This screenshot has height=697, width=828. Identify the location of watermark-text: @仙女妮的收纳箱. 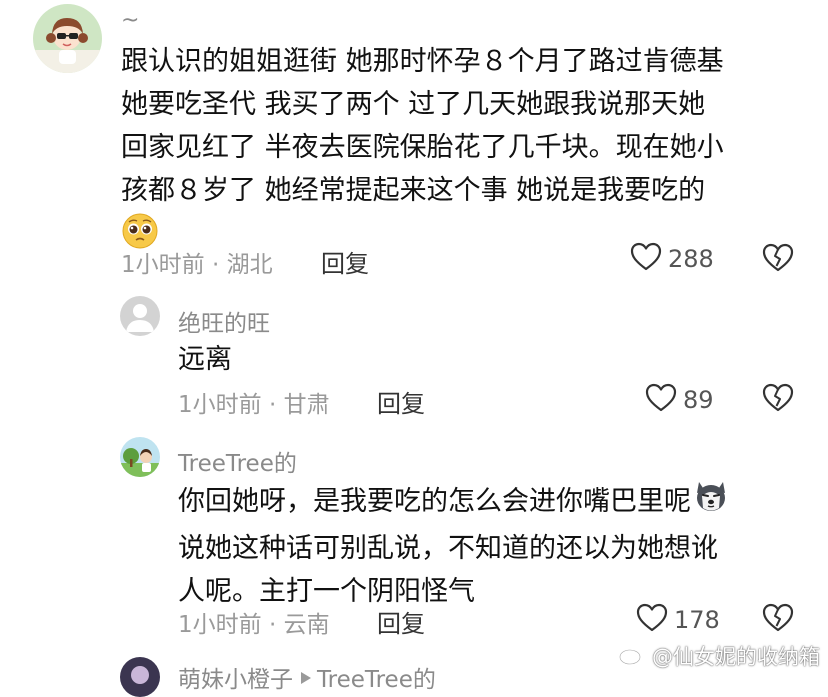
(736, 657).